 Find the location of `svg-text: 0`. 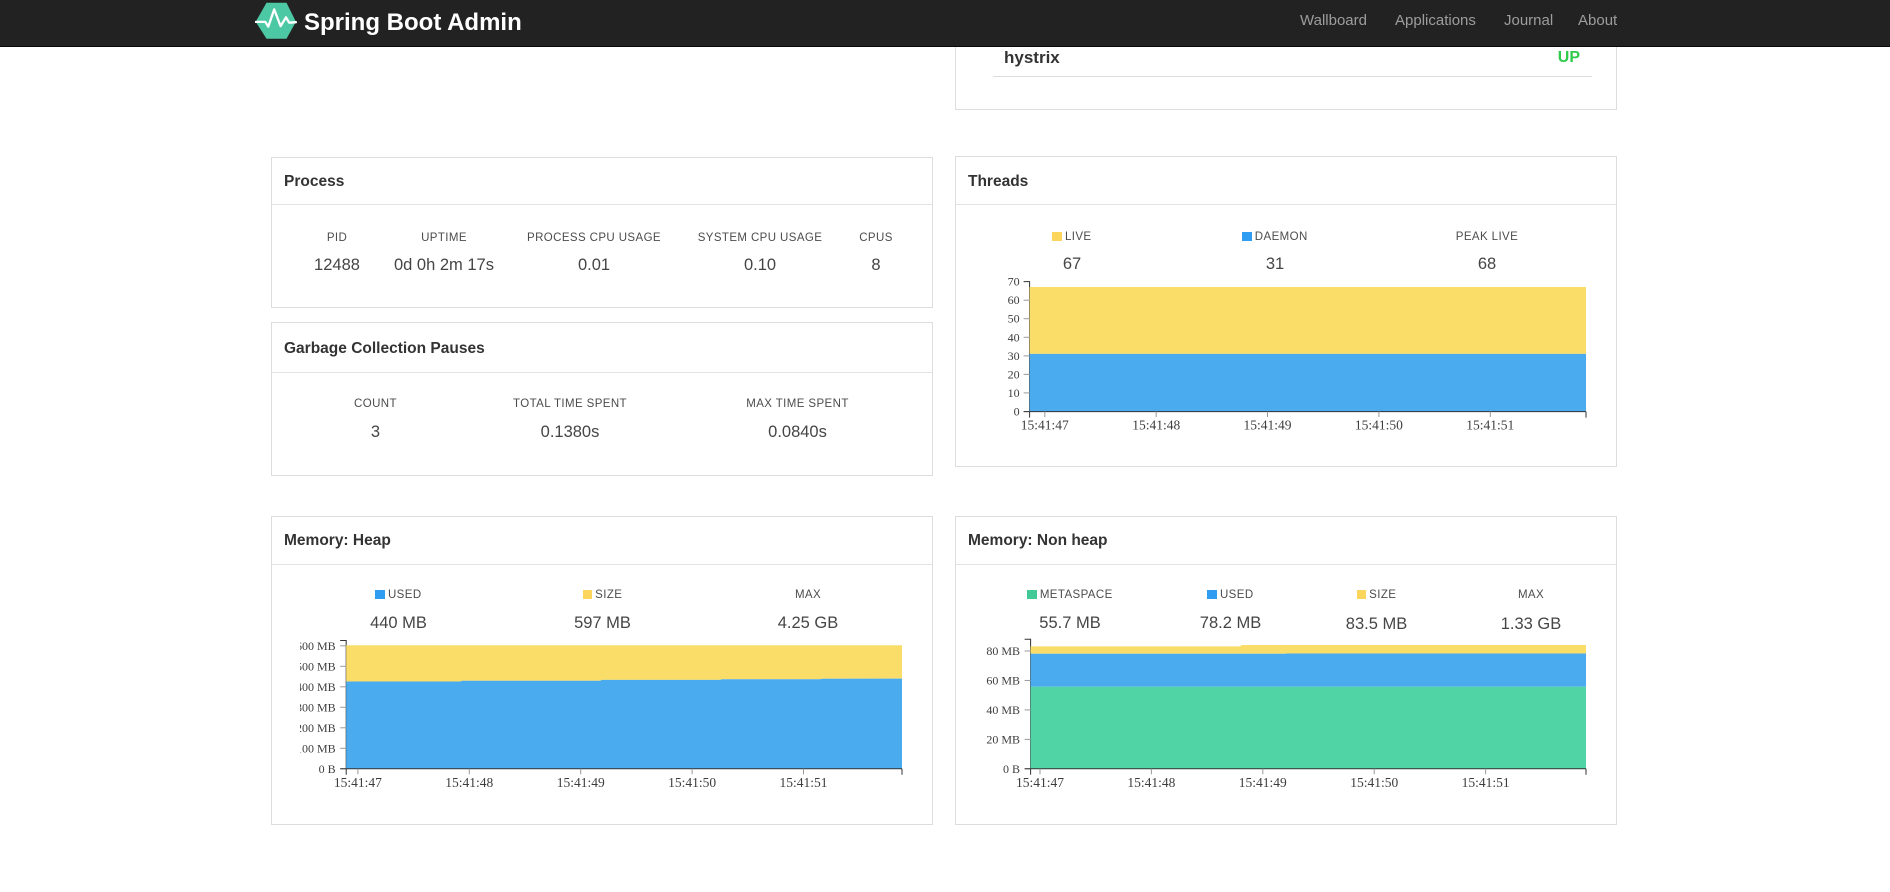

svg-text: 0 is located at coordinates (1017, 412).